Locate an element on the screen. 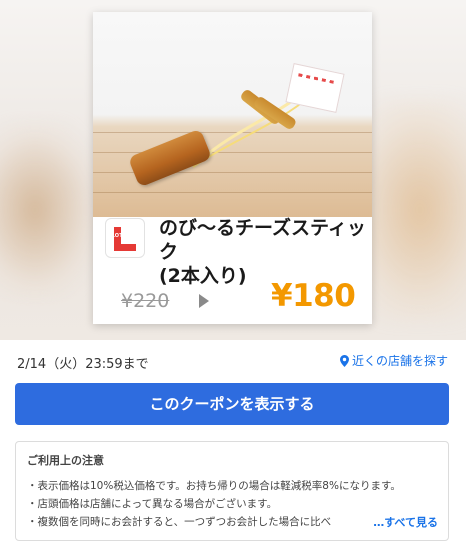 This screenshot has height=556, width=466. background-blur-left is located at coordinates (50, 210).